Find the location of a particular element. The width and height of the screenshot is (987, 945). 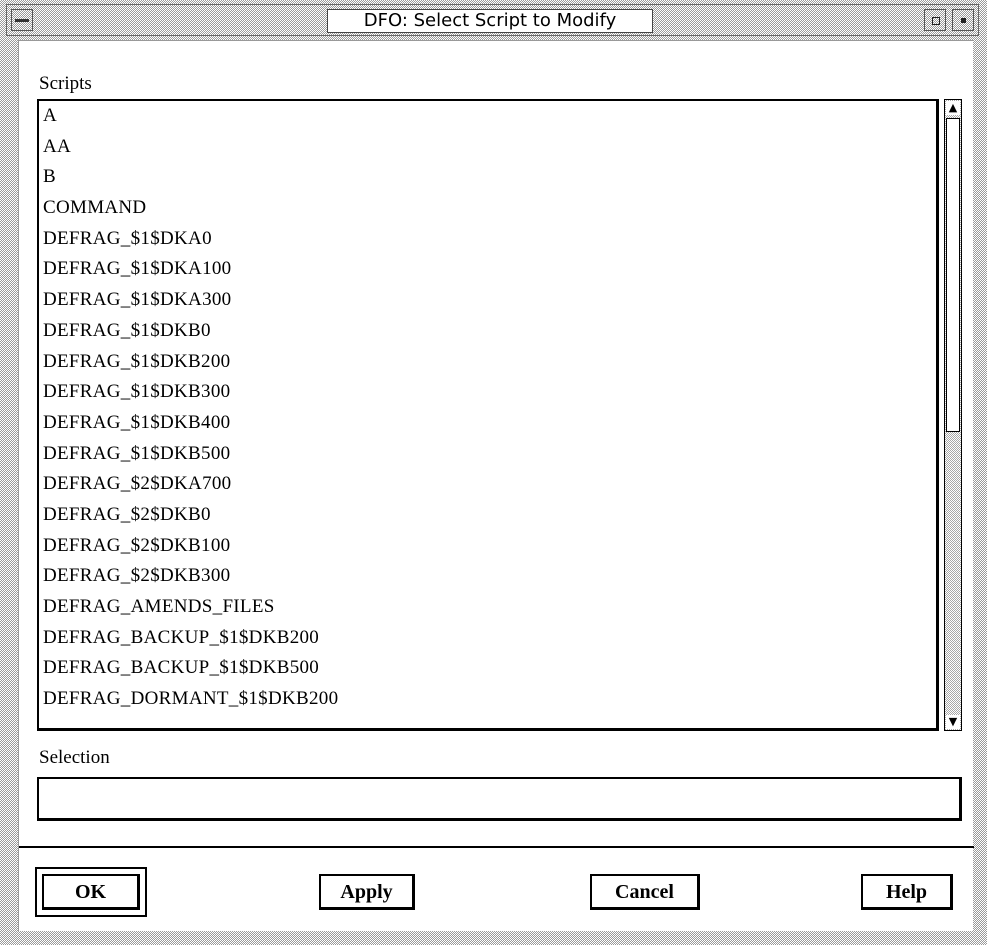

list-item: DEFRAG_$1$DKB0 is located at coordinates (487, 331).